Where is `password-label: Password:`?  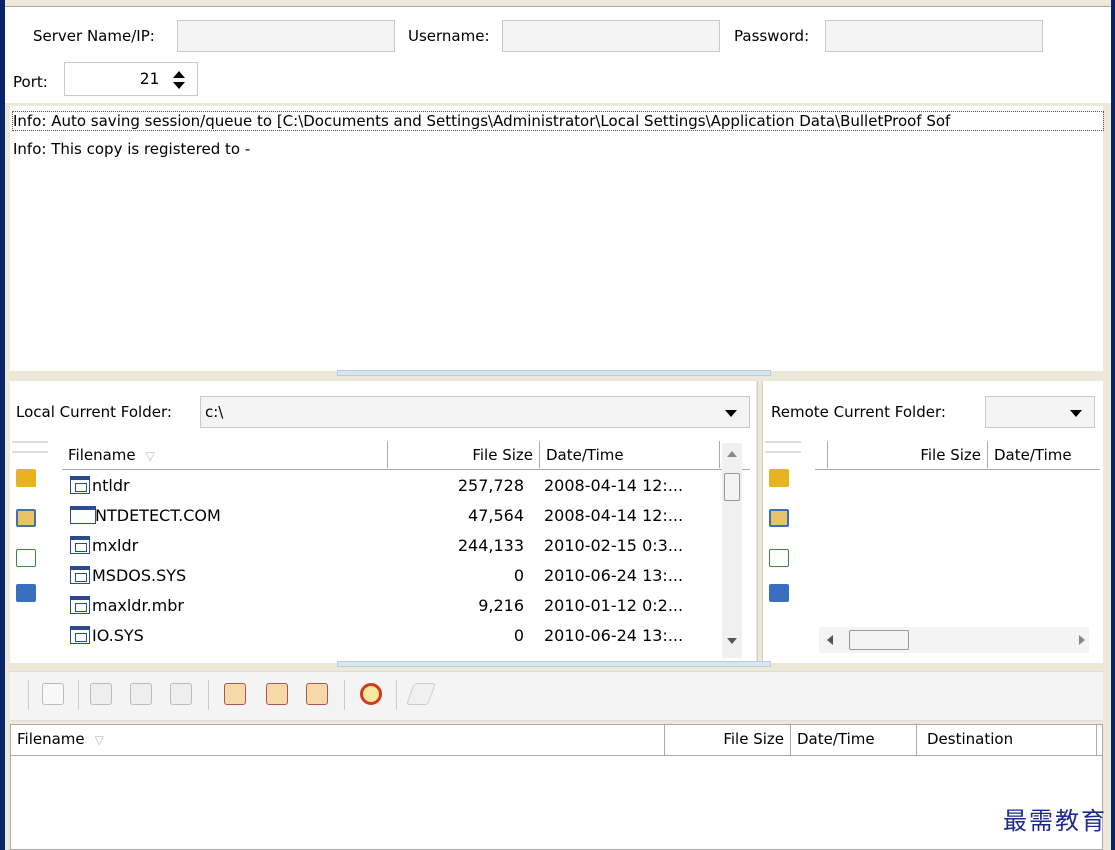 password-label: Password: is located at coordinates (772, 36).